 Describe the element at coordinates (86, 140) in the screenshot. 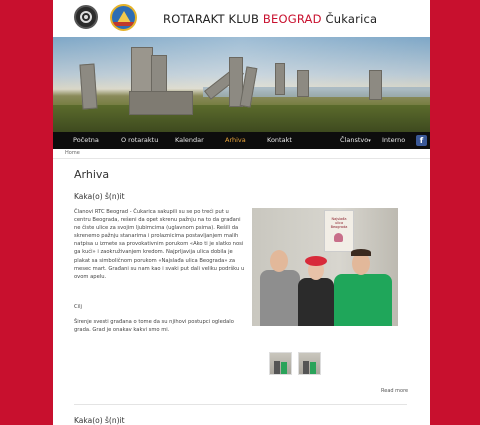

I see `nav-item-pocetna: Početna` at that location.